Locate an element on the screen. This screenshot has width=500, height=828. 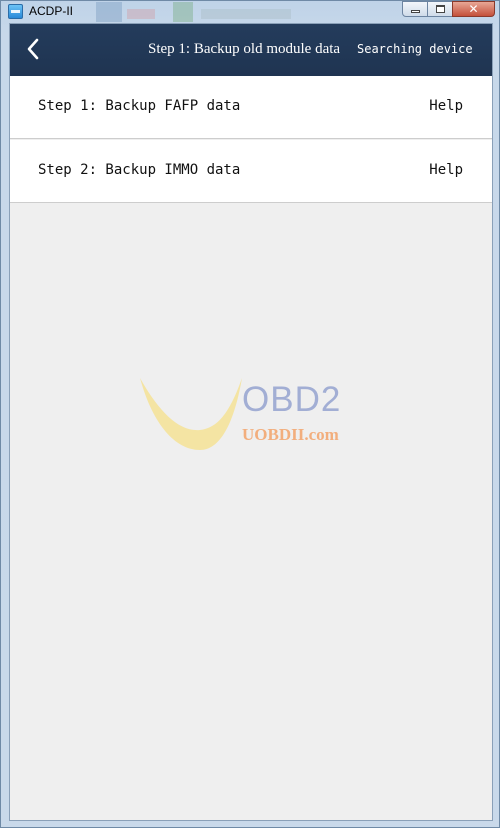
list-item-backup-immo: Step 2: Backup IMMO data Help is located at coordinates (251, 171).